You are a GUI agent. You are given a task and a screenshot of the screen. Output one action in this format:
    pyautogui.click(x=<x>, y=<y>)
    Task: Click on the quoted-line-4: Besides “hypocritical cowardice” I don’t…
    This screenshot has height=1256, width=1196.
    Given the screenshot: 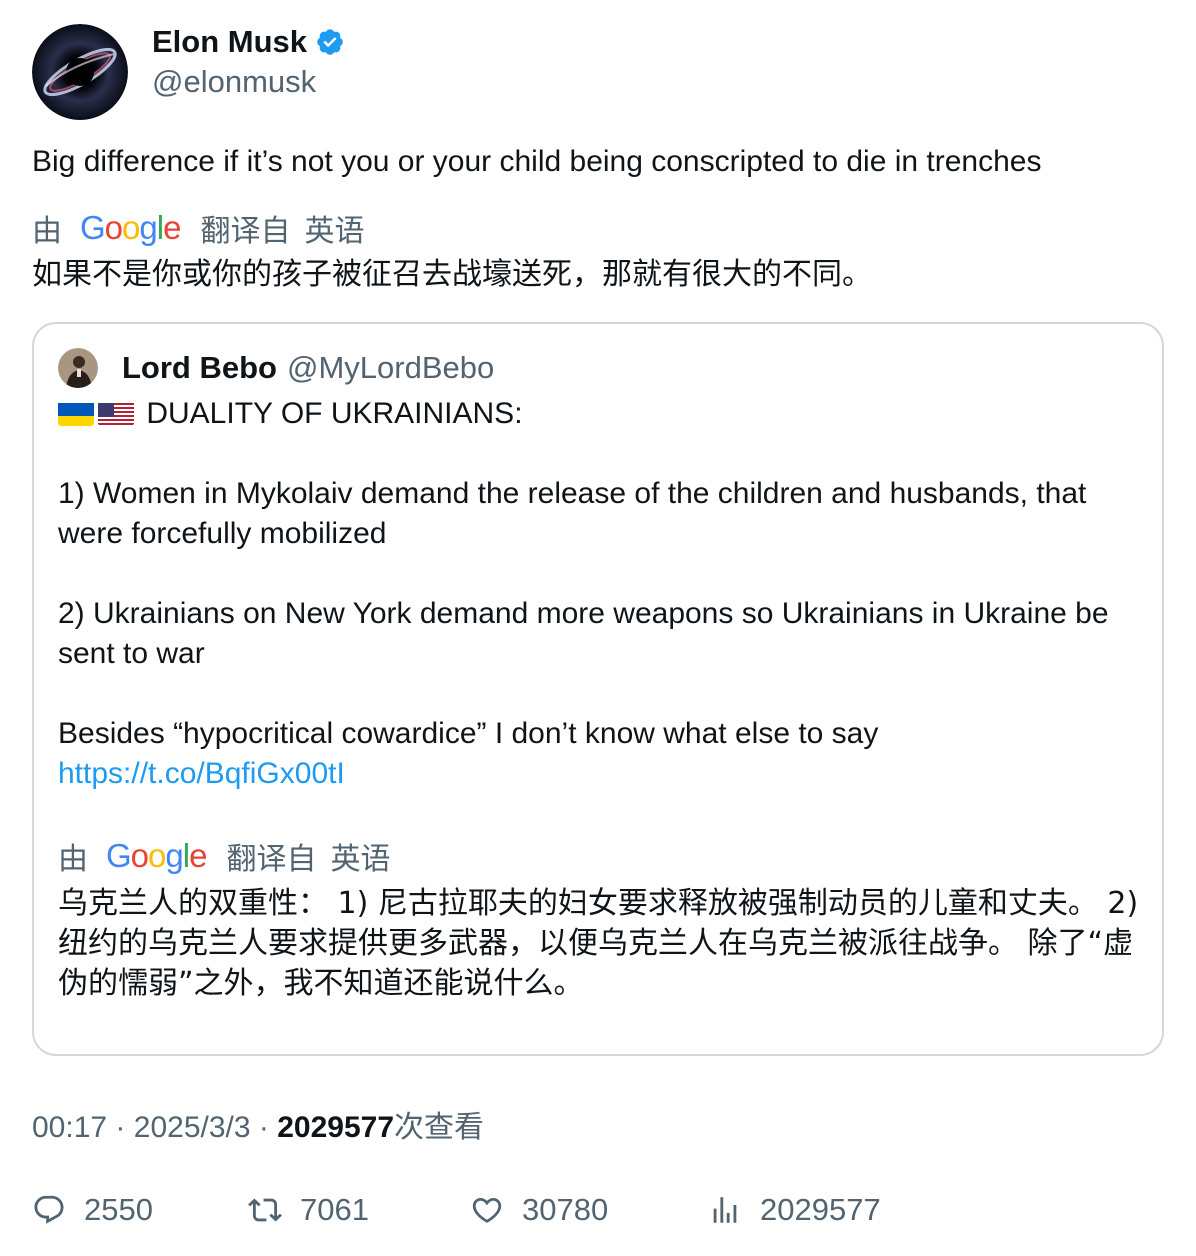 What is the action you would take?
    pyautogui.click(x=468, y=733)
    